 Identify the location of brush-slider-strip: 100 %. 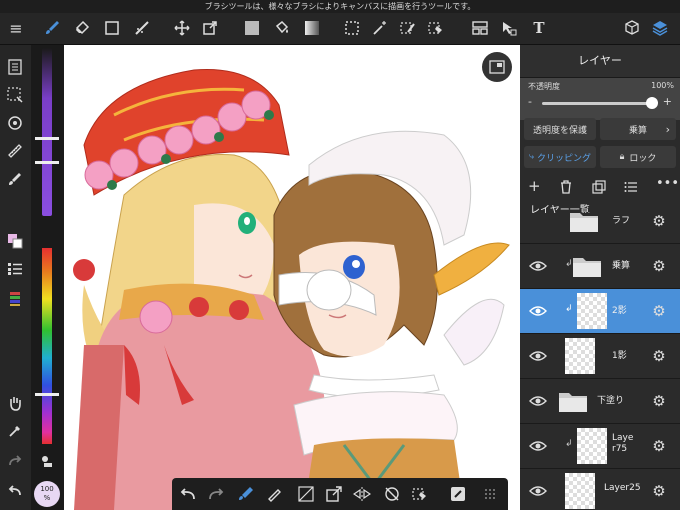
(47, 277).